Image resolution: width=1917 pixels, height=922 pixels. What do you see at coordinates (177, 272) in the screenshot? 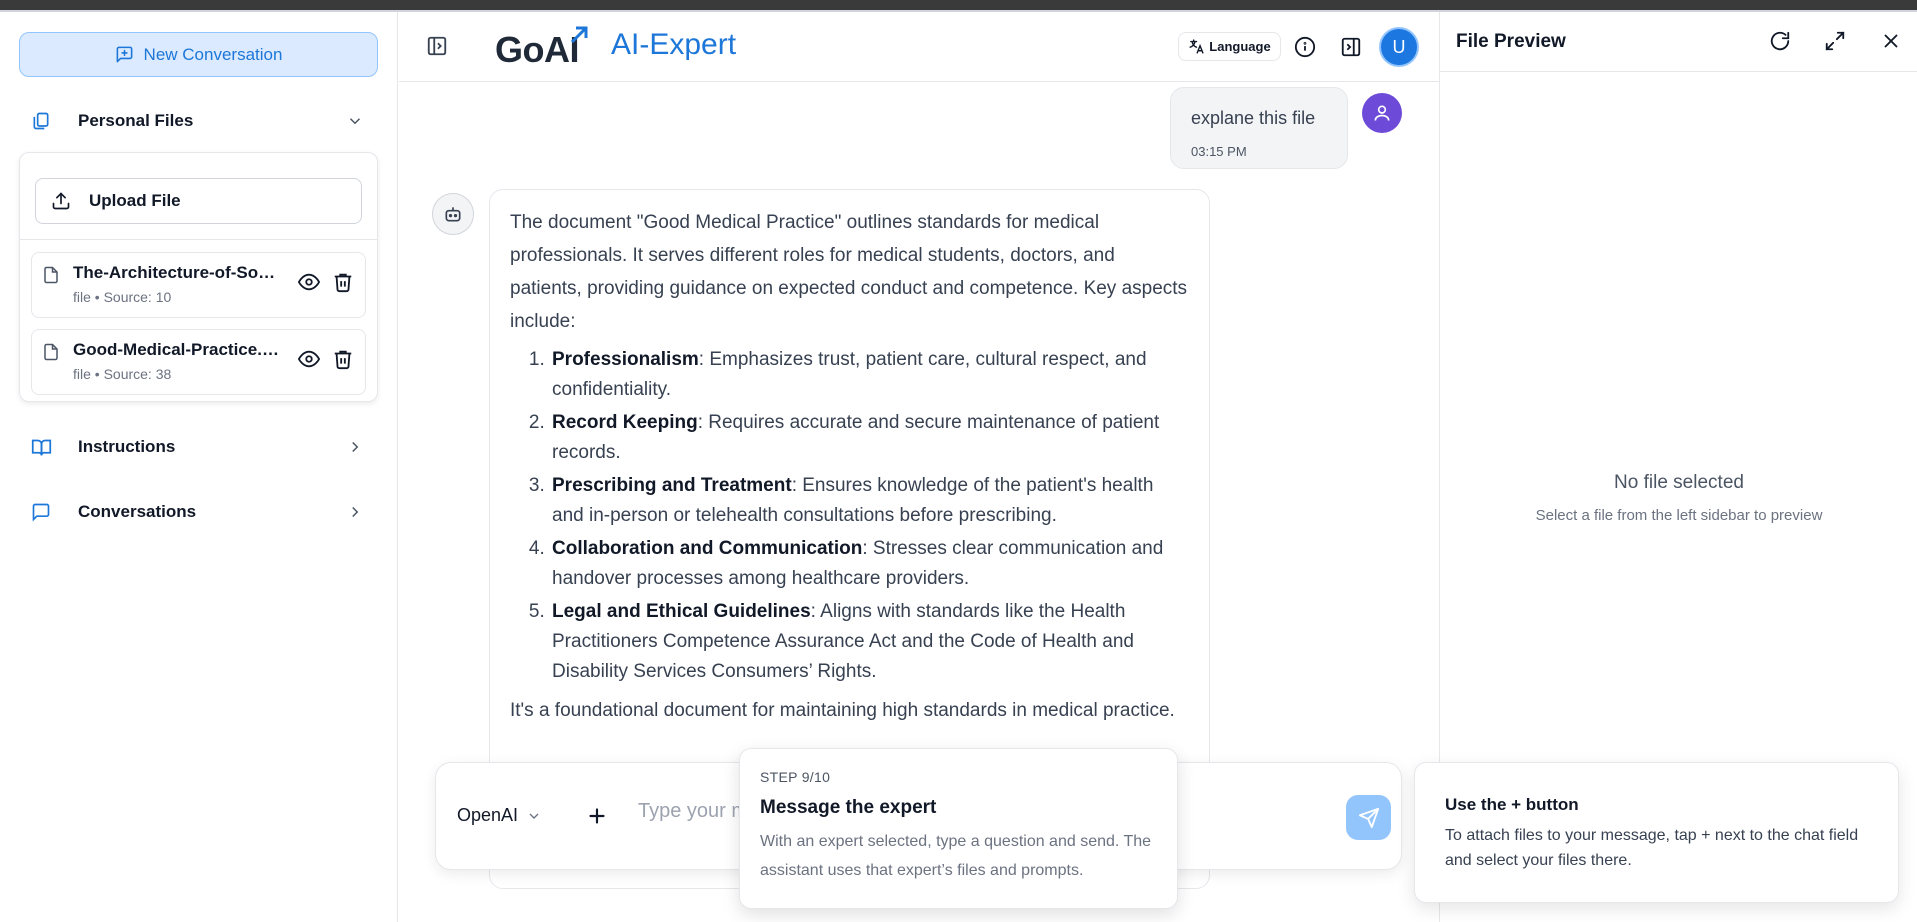
I see `file-name: The-Architecture-of-Sovereignty.pdf` at bounding box center [177, 272].